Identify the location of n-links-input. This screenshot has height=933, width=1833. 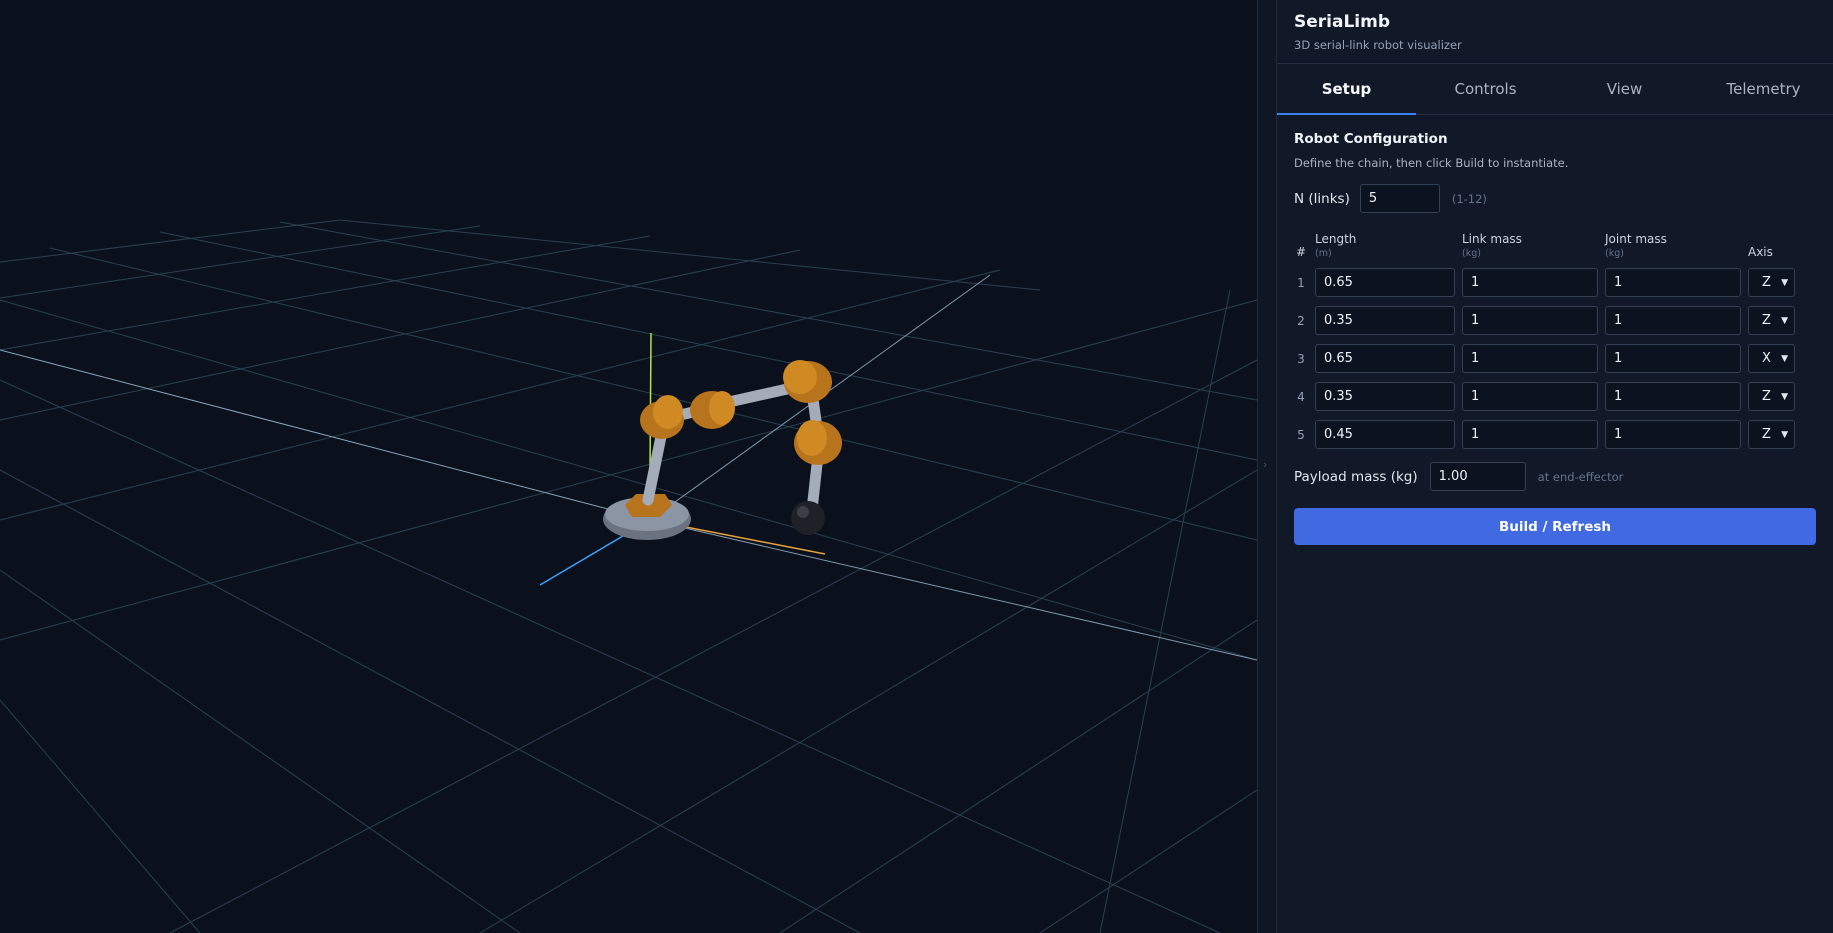
(1399, 198).